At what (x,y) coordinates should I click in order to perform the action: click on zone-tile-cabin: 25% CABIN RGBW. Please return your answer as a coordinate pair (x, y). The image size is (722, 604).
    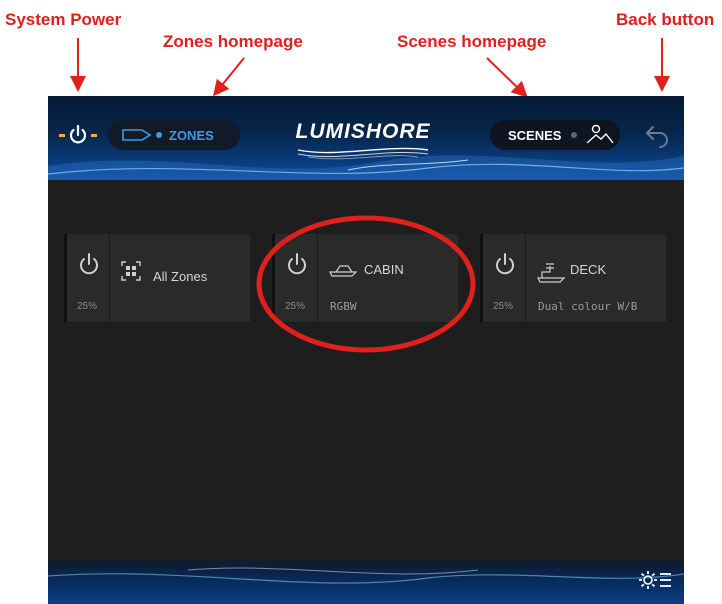
    Looking at the image, I should click on (365, 278).